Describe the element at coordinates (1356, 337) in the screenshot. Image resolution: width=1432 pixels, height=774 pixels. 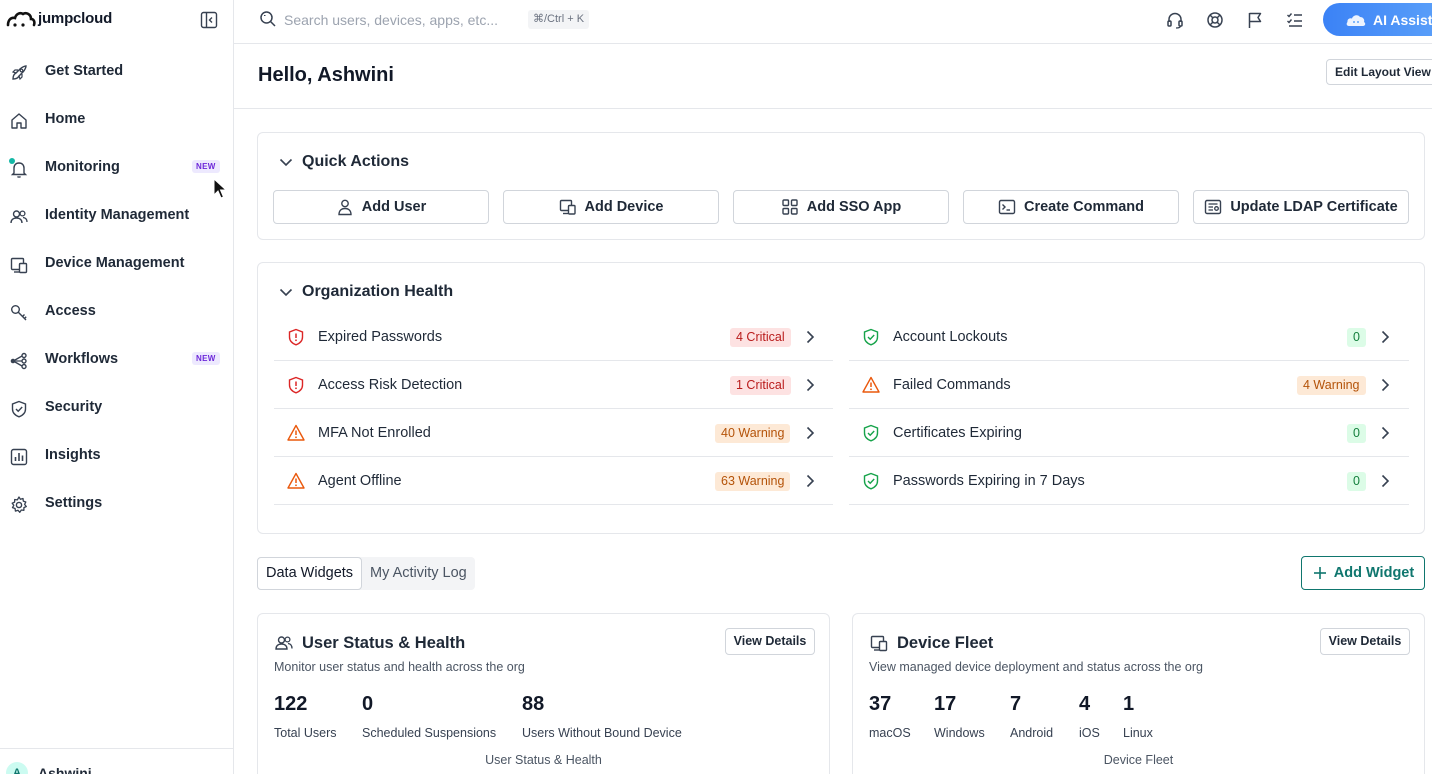
I see `ok-badge: 0` at that location.